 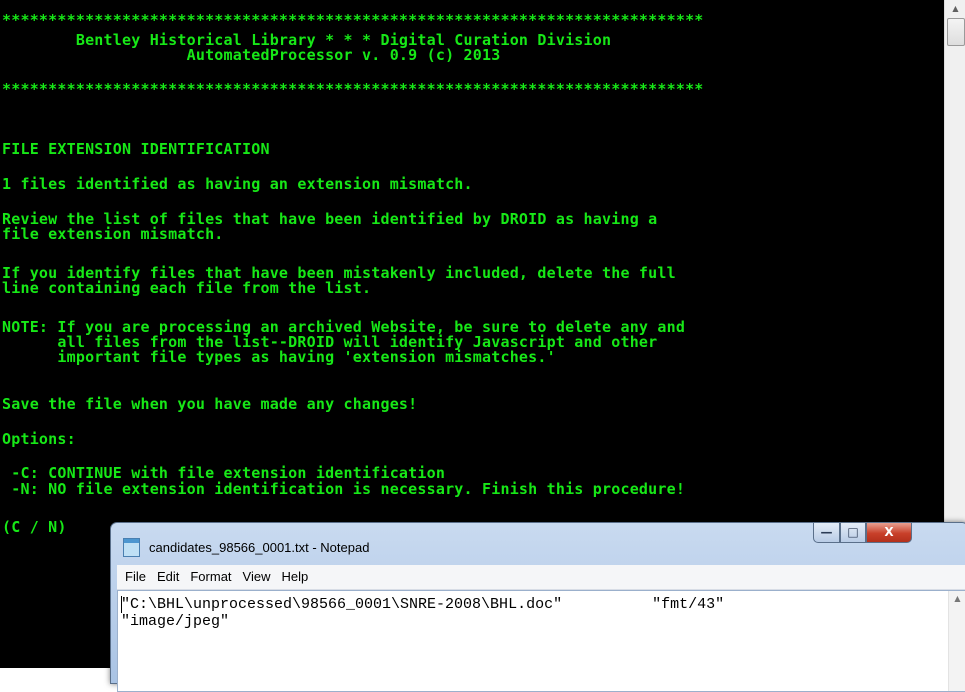 I want to click on console-text-line: file extension mismatch., so click(x=113, y=234).